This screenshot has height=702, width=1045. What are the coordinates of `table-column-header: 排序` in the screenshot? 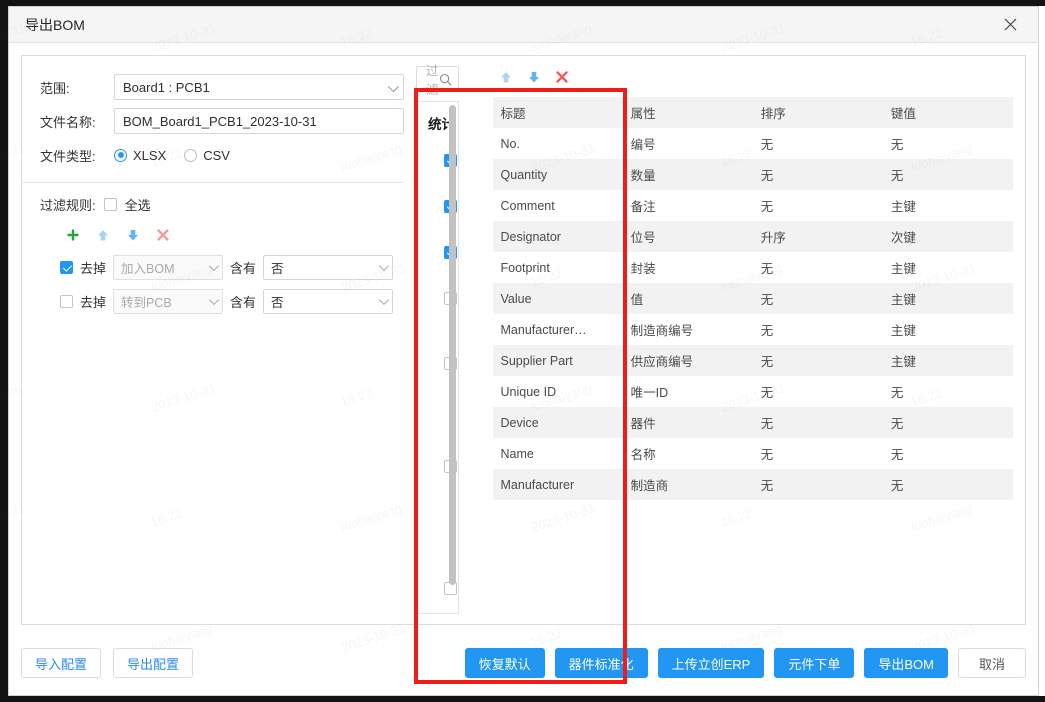 It's located at (817, 112).